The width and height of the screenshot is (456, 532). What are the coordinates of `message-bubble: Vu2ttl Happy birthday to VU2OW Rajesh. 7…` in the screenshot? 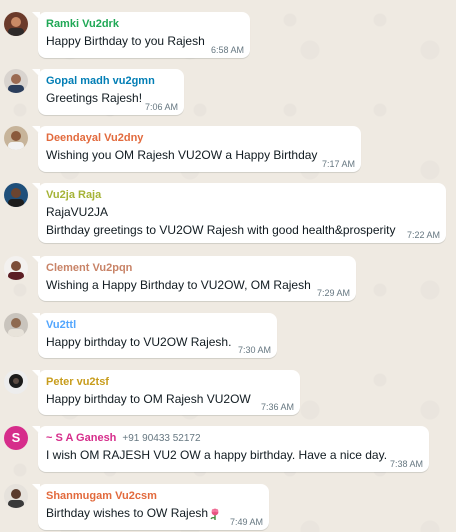 It's located at (154, 335).